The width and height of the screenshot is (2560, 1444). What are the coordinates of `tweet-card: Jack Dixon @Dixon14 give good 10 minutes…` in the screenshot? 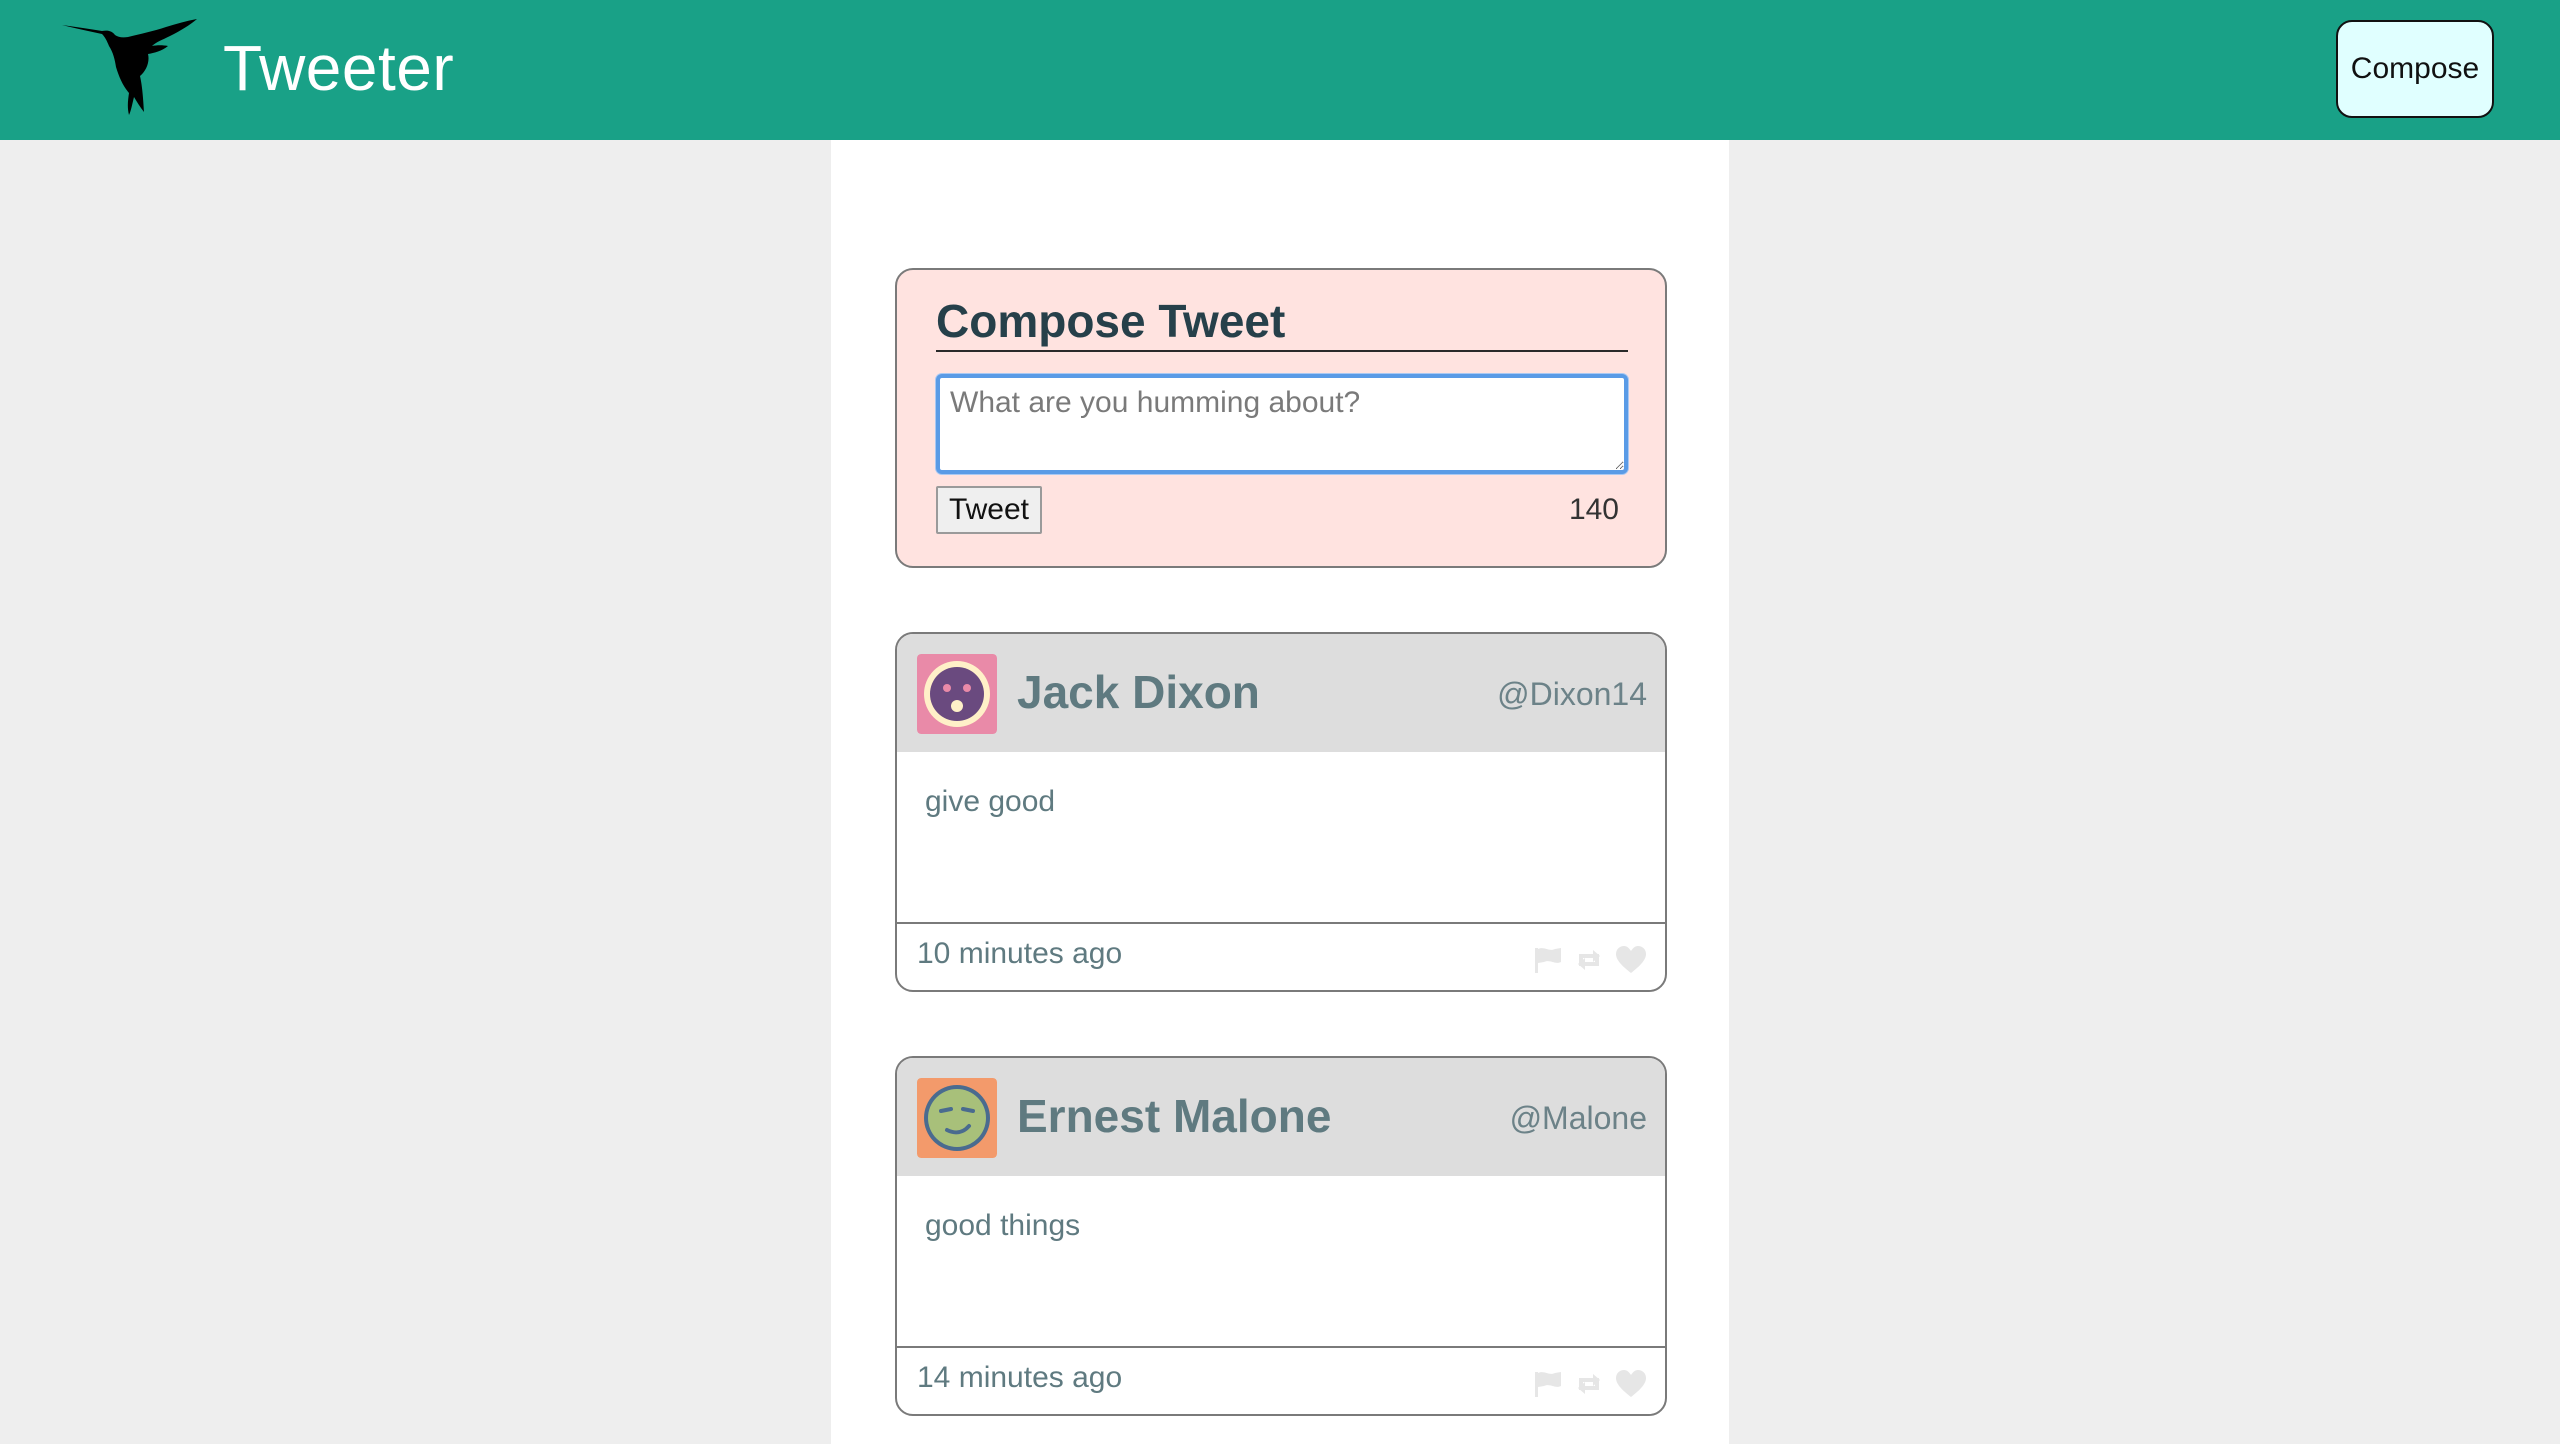 It's located at (1281, 812).